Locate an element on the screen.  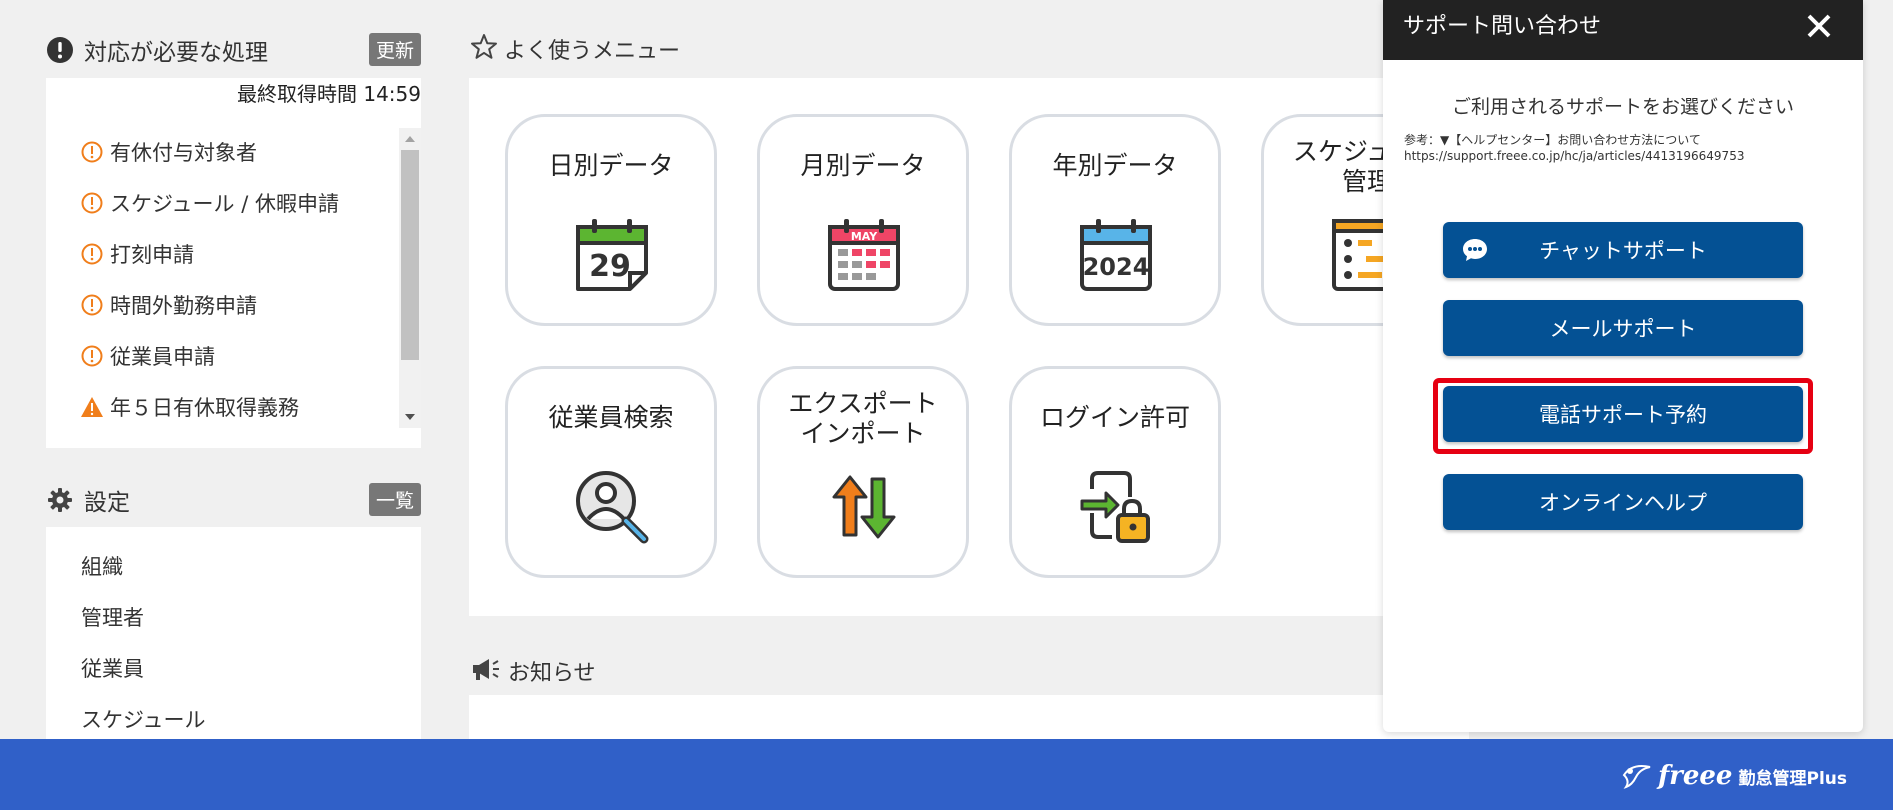
tile-login-permission: ログイン許可 is located at coordinates (1115, 472).